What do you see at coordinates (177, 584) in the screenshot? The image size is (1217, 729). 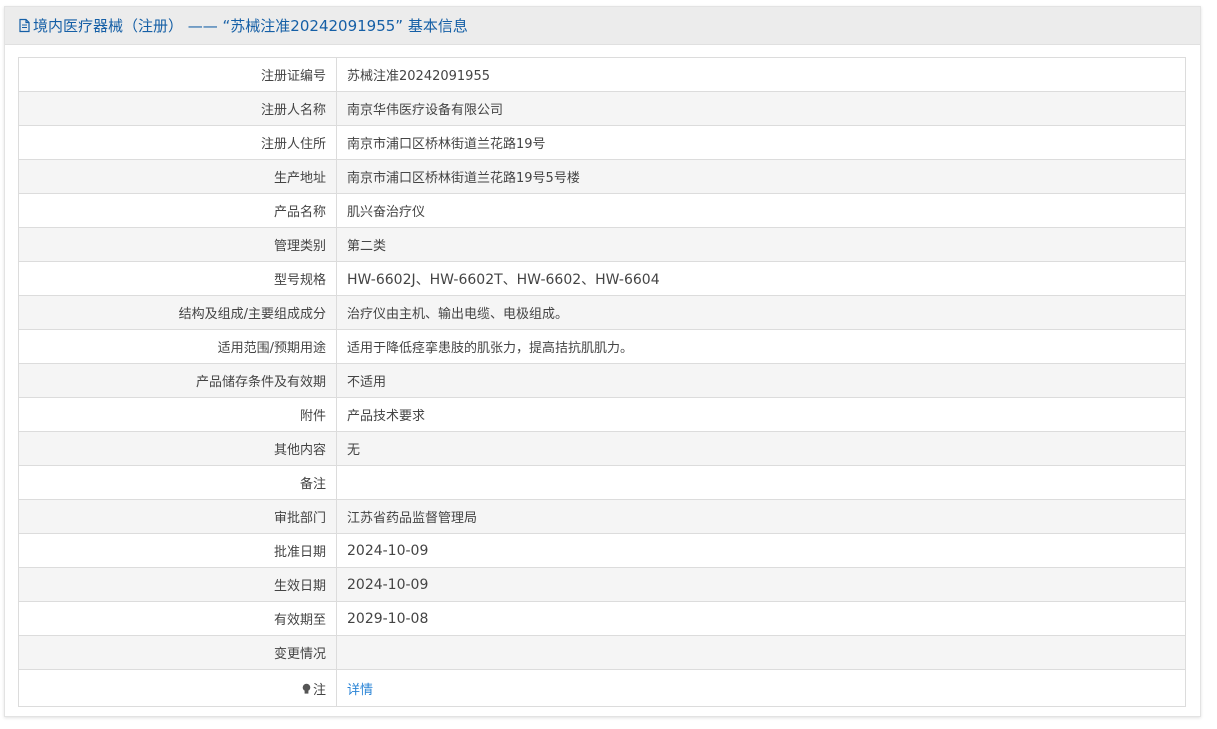 I see `field-label: 生效日期` at bounding box center [177, 584].